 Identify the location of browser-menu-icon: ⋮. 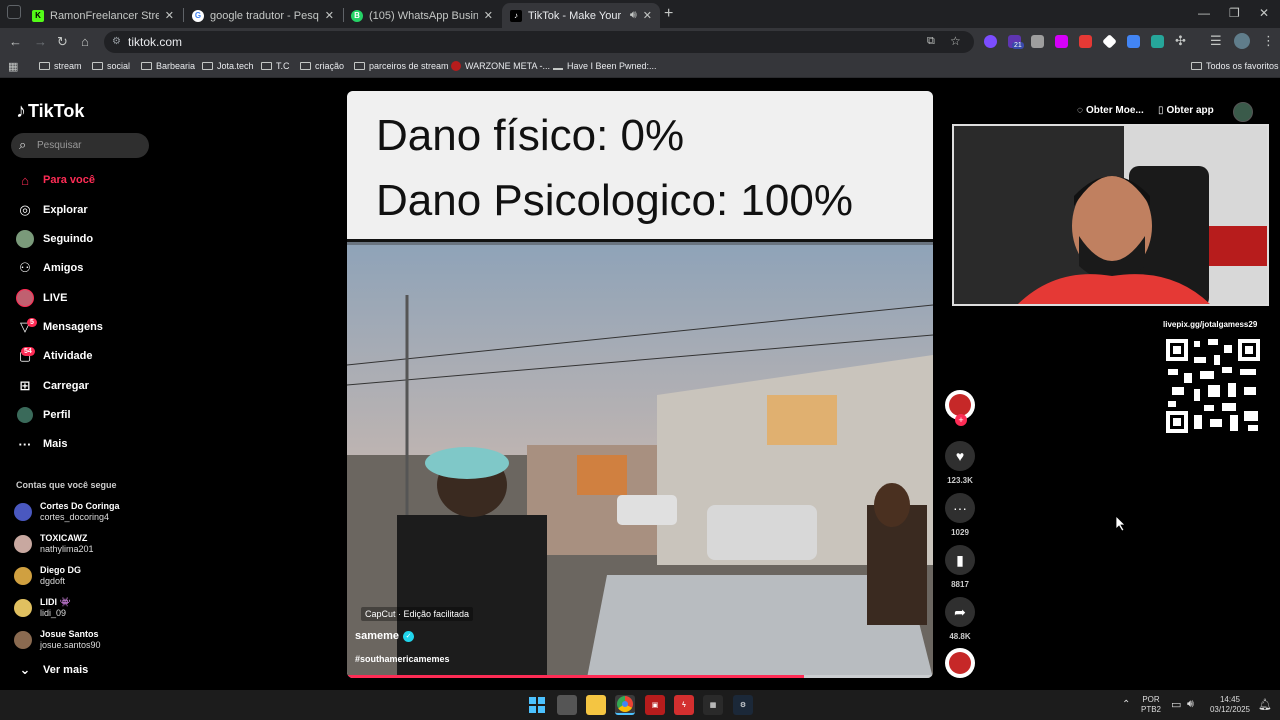
(1268, 41).